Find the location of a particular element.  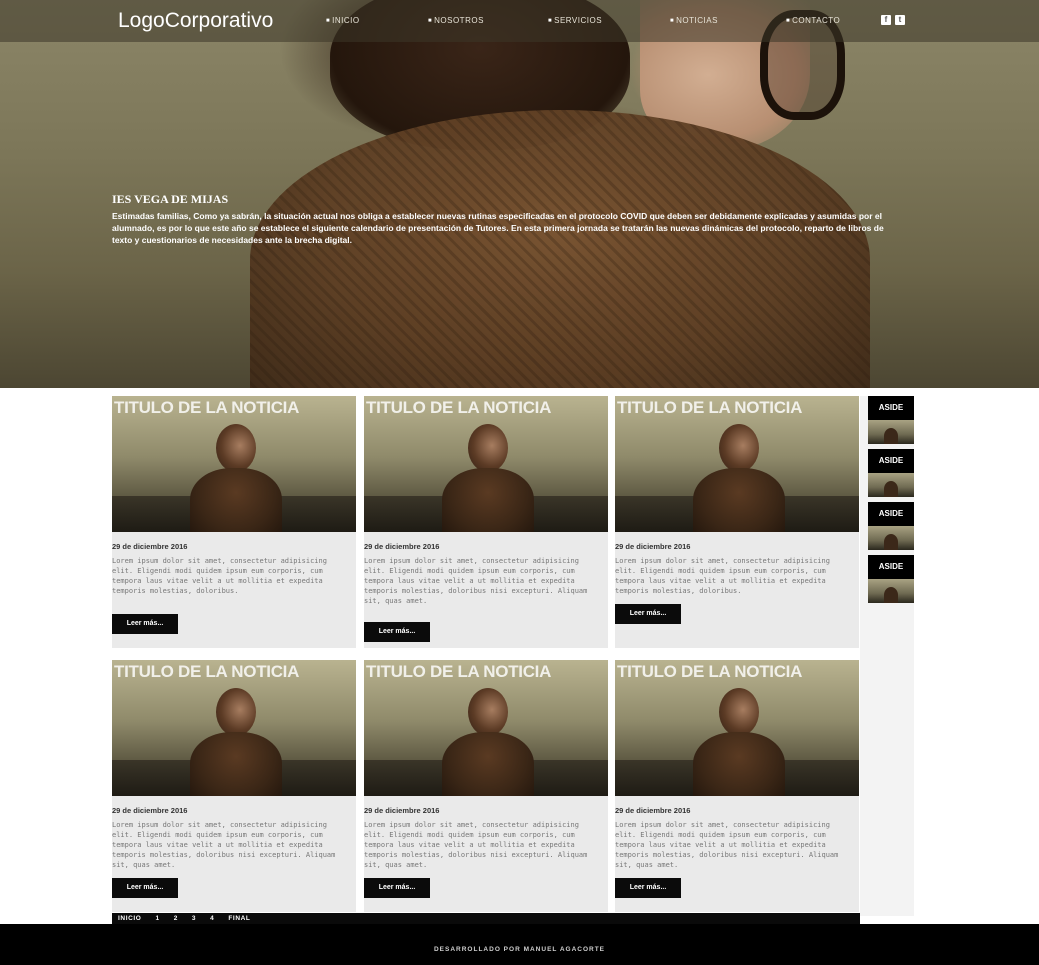

hero-title: IES VEGA DE MIJAS is located at coordinates (170, 199).